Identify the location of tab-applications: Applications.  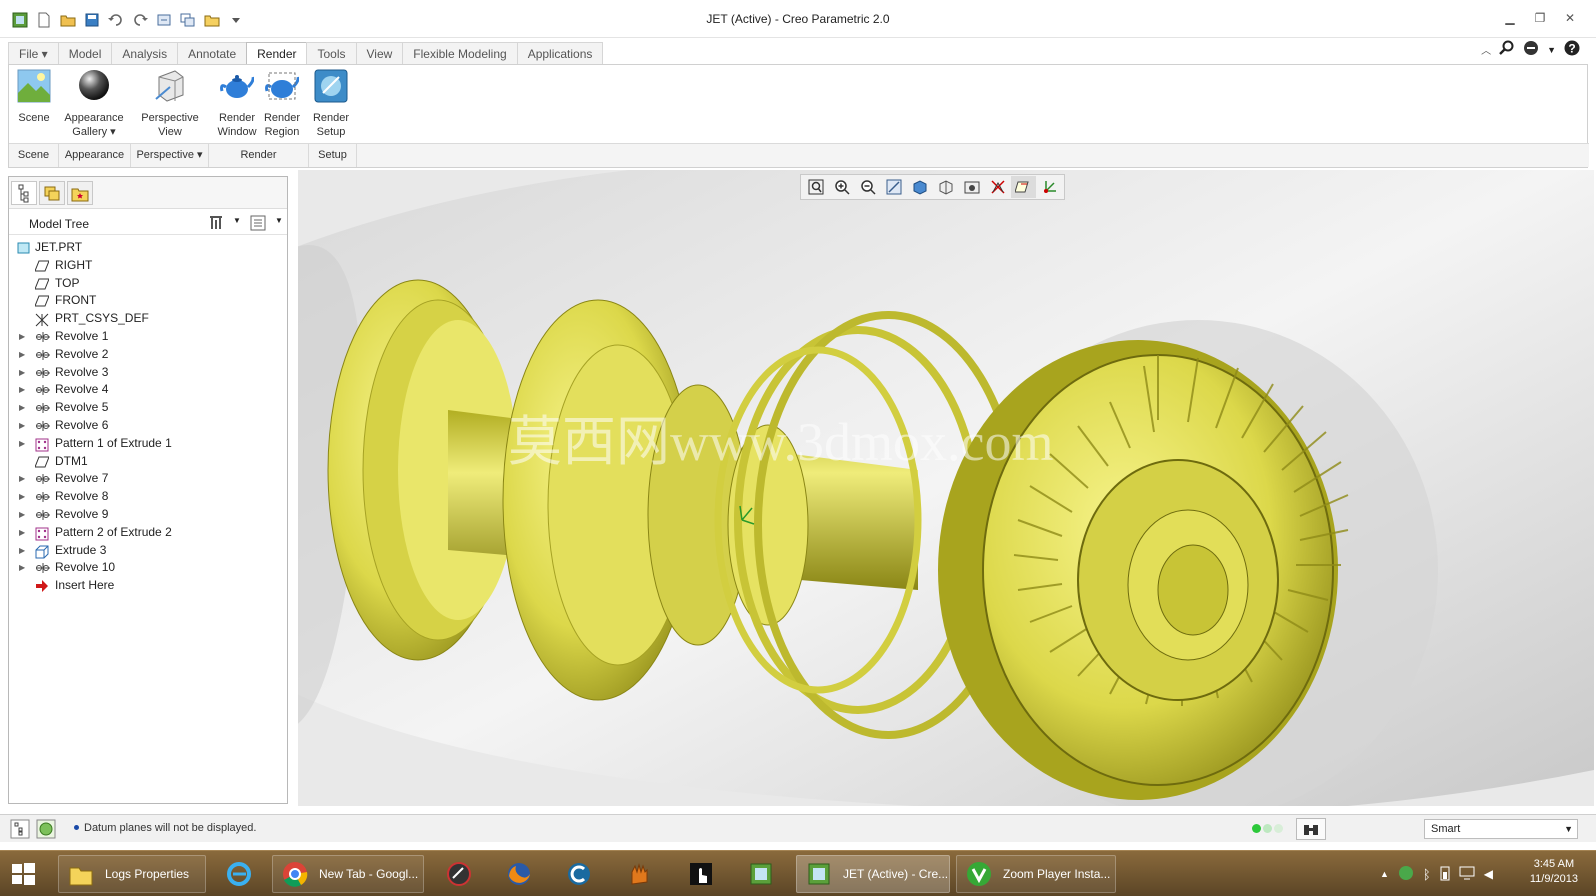
(560, 53).